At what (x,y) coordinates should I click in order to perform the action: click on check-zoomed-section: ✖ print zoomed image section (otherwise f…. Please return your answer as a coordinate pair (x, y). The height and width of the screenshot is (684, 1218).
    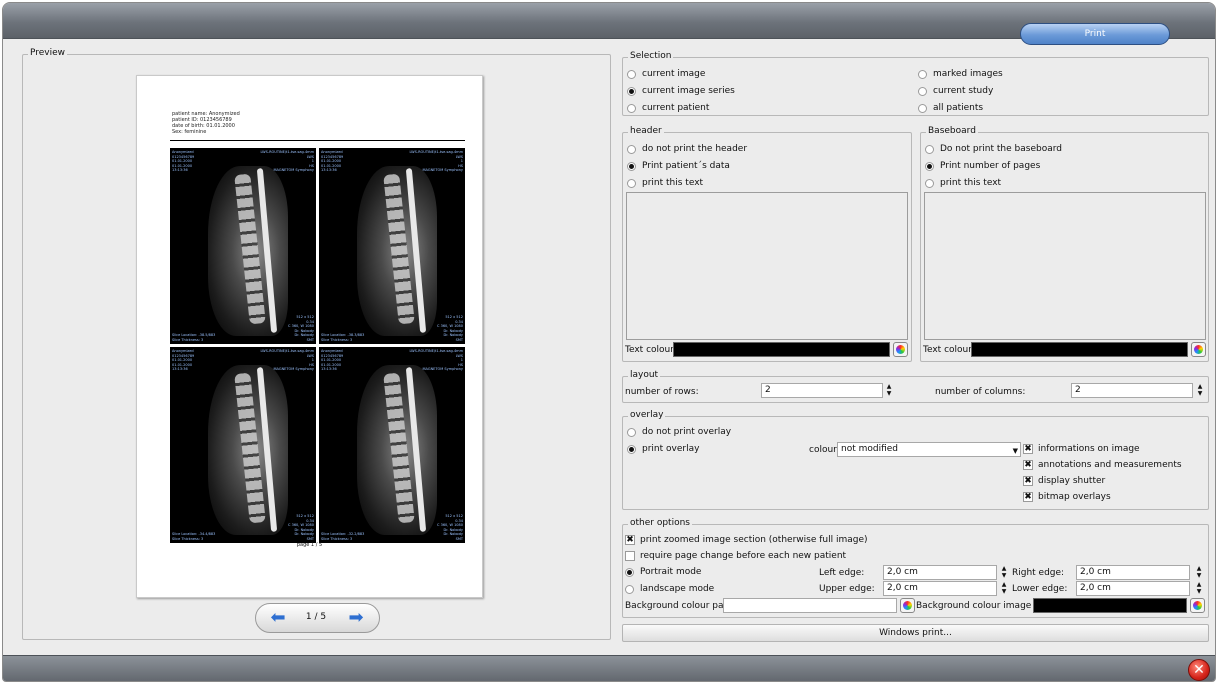
    Looking at the image, I should click on (746, 540).